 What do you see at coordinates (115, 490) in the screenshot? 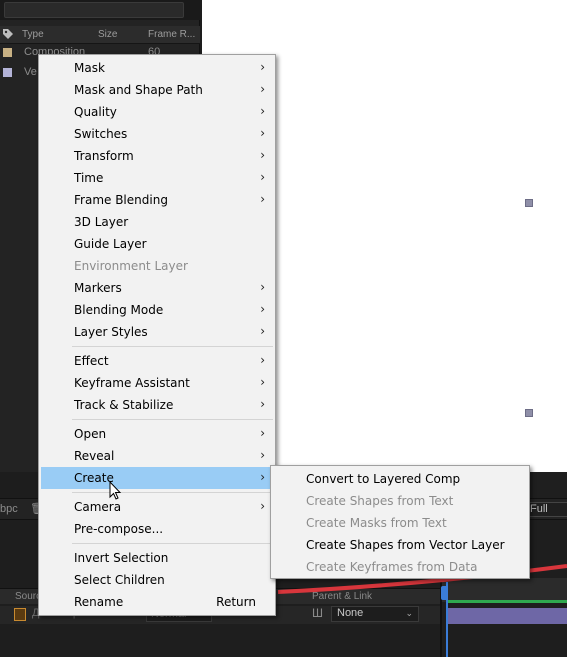
I see `mouse-pointer-icon` at bounding box center [115, 490].